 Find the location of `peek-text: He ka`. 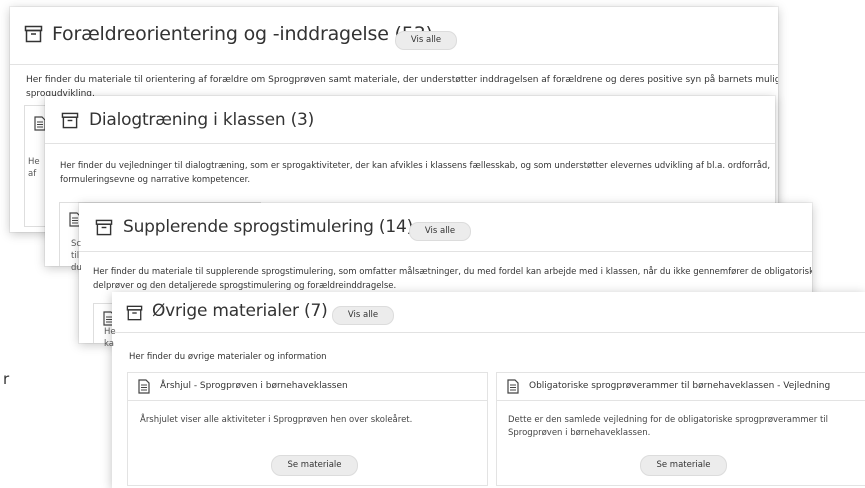

peek-text: He ka is located at coordinates (110, 338).